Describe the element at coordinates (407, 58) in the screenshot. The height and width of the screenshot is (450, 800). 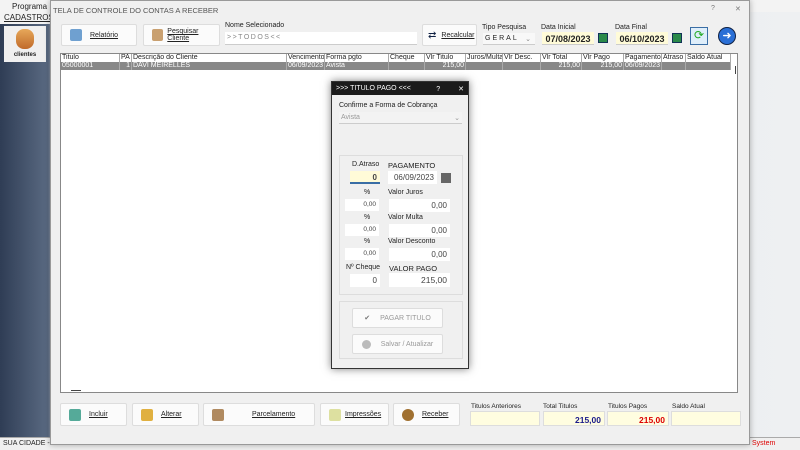
I see `col-cheque: Cheque` at that location.